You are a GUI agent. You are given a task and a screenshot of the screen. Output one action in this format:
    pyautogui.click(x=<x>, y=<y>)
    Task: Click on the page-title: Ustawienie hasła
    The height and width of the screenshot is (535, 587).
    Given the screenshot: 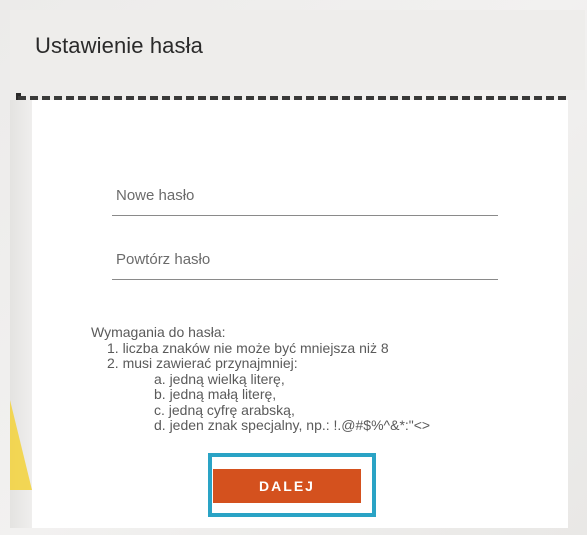 What is the action you would take?
    pyautogui.click(x=119, y=45)
    